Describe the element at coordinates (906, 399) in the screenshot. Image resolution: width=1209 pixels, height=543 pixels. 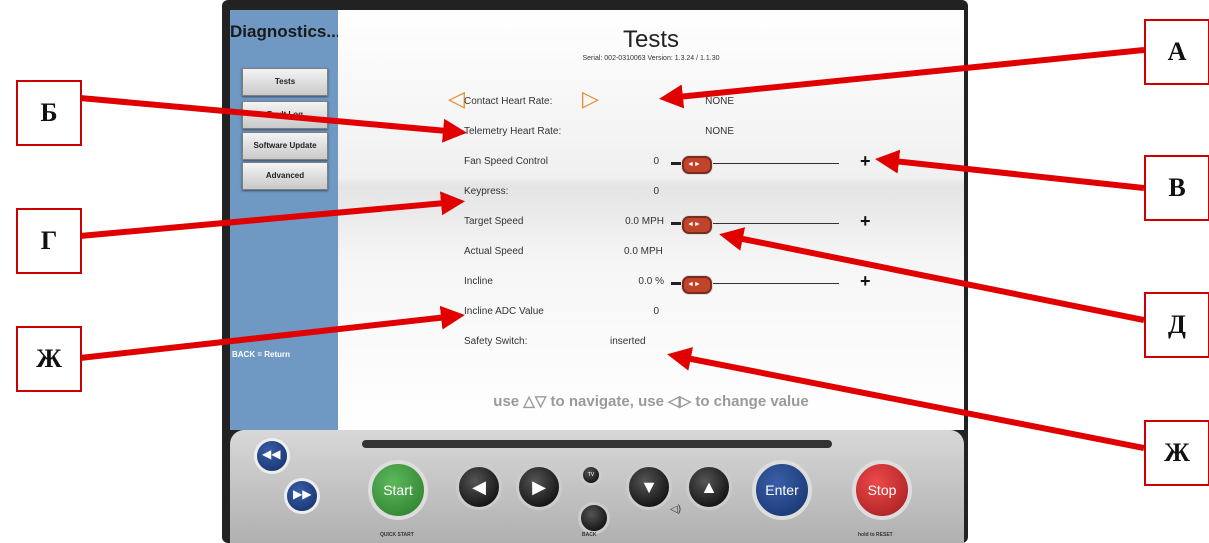
I see `arrow-zh-right` at that location.